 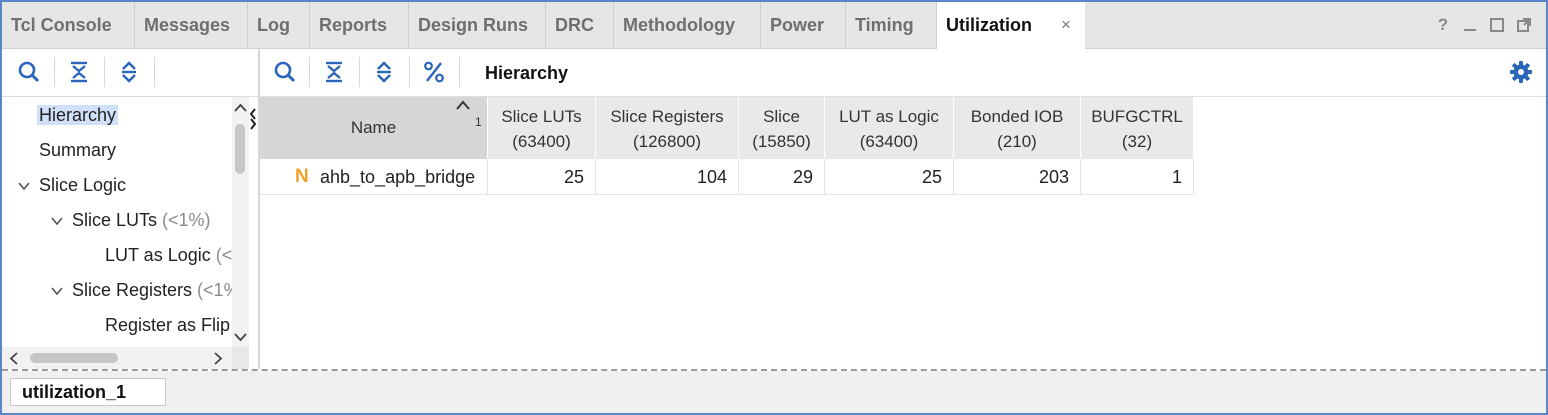 What do you see at coordinates (667, 116) in the screenshot?
I see `column-header-label: Slice Registers` at bounding box center [667, 116].